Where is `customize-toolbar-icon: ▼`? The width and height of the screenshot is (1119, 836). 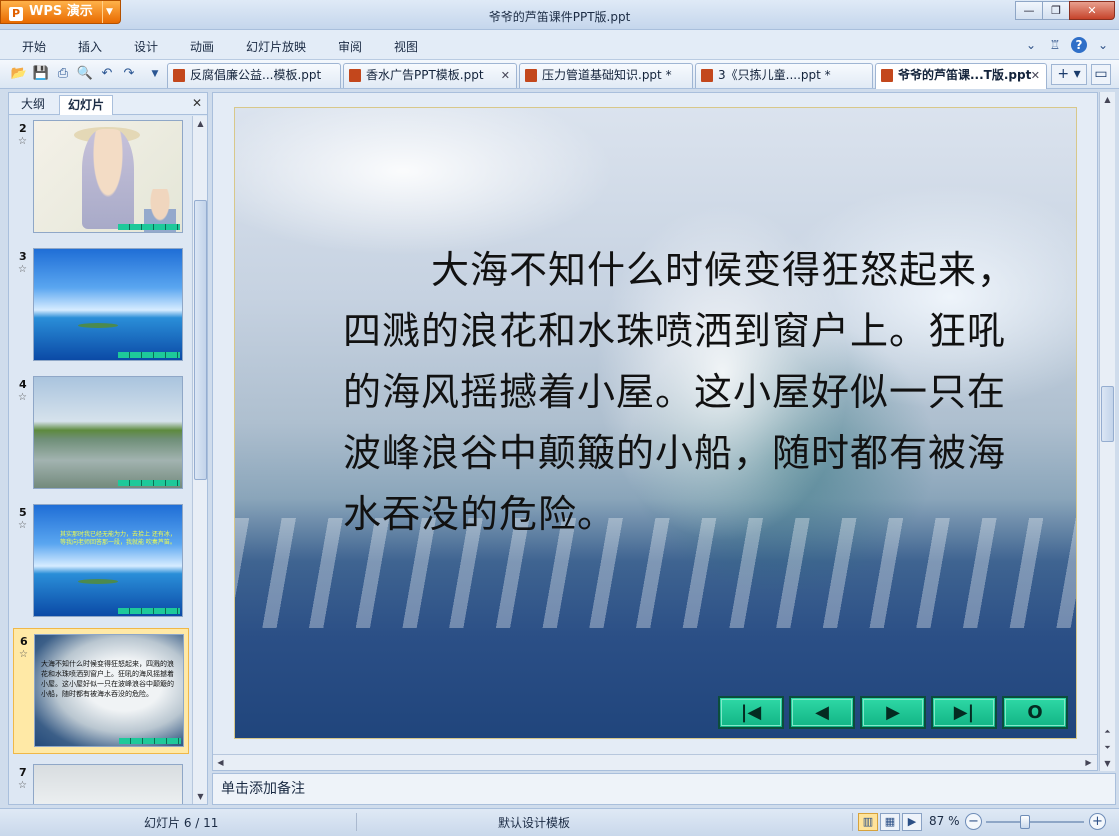 customize-toolbar-icon: ▼ is located at coordinates (155, 74).